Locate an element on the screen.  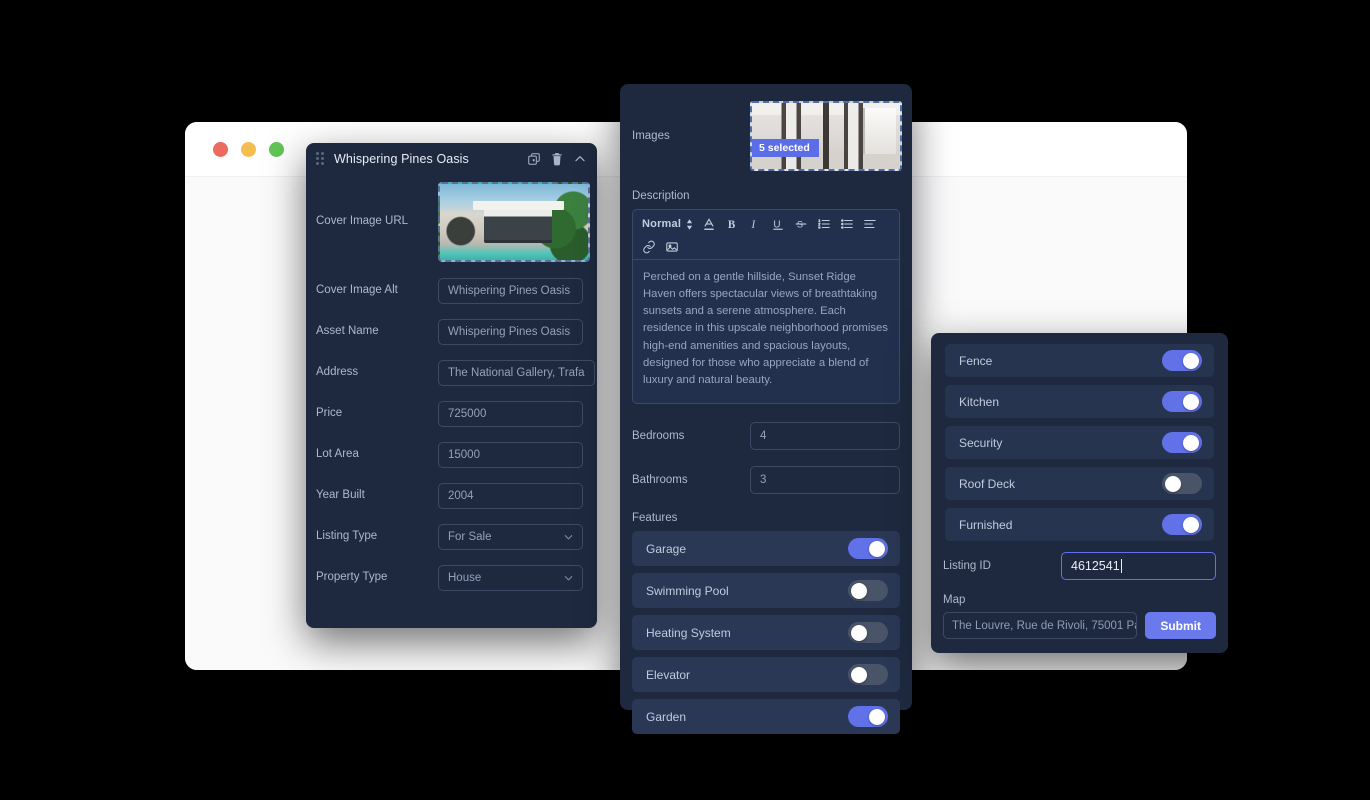
feature-toggle-elevator is located at coordinates (868, 675).